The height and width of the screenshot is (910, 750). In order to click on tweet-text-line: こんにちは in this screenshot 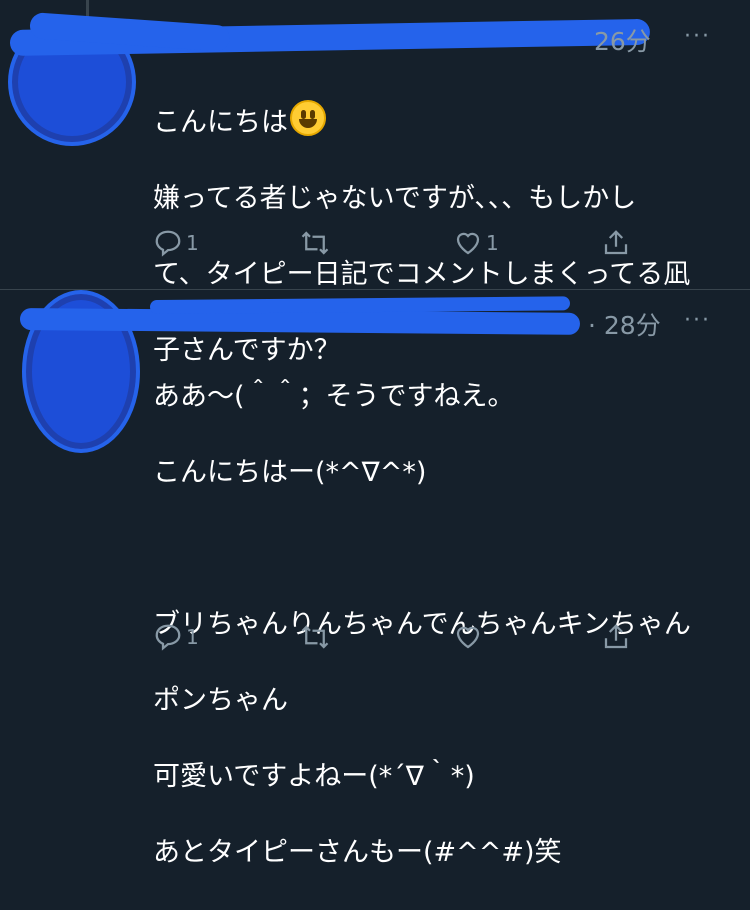, I will do `click(220, 122)`.